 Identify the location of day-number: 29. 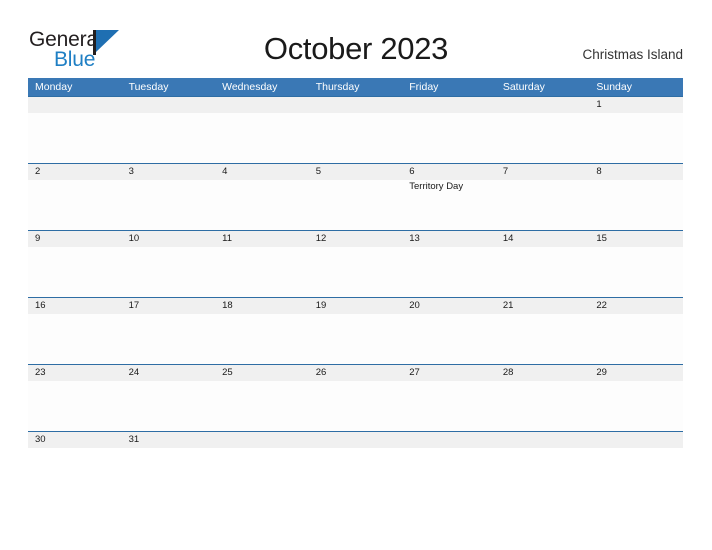
(636, 373).